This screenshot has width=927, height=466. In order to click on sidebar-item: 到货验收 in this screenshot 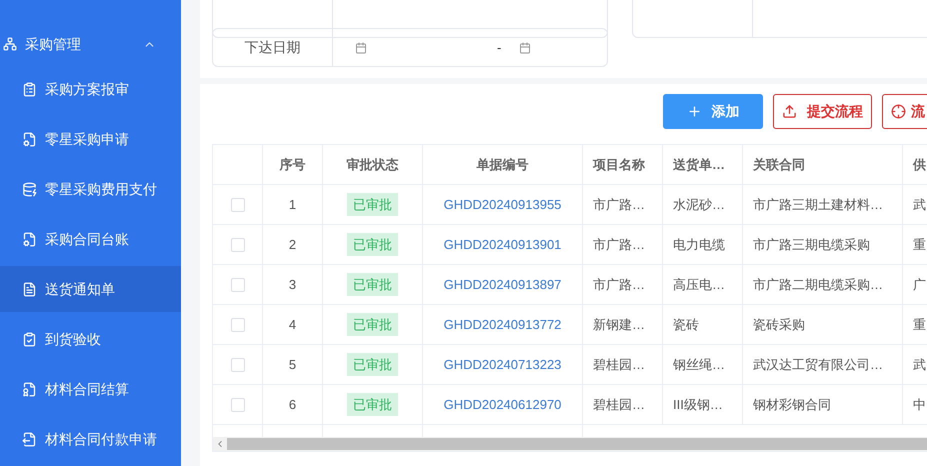, I will do `click(90, 339)`.